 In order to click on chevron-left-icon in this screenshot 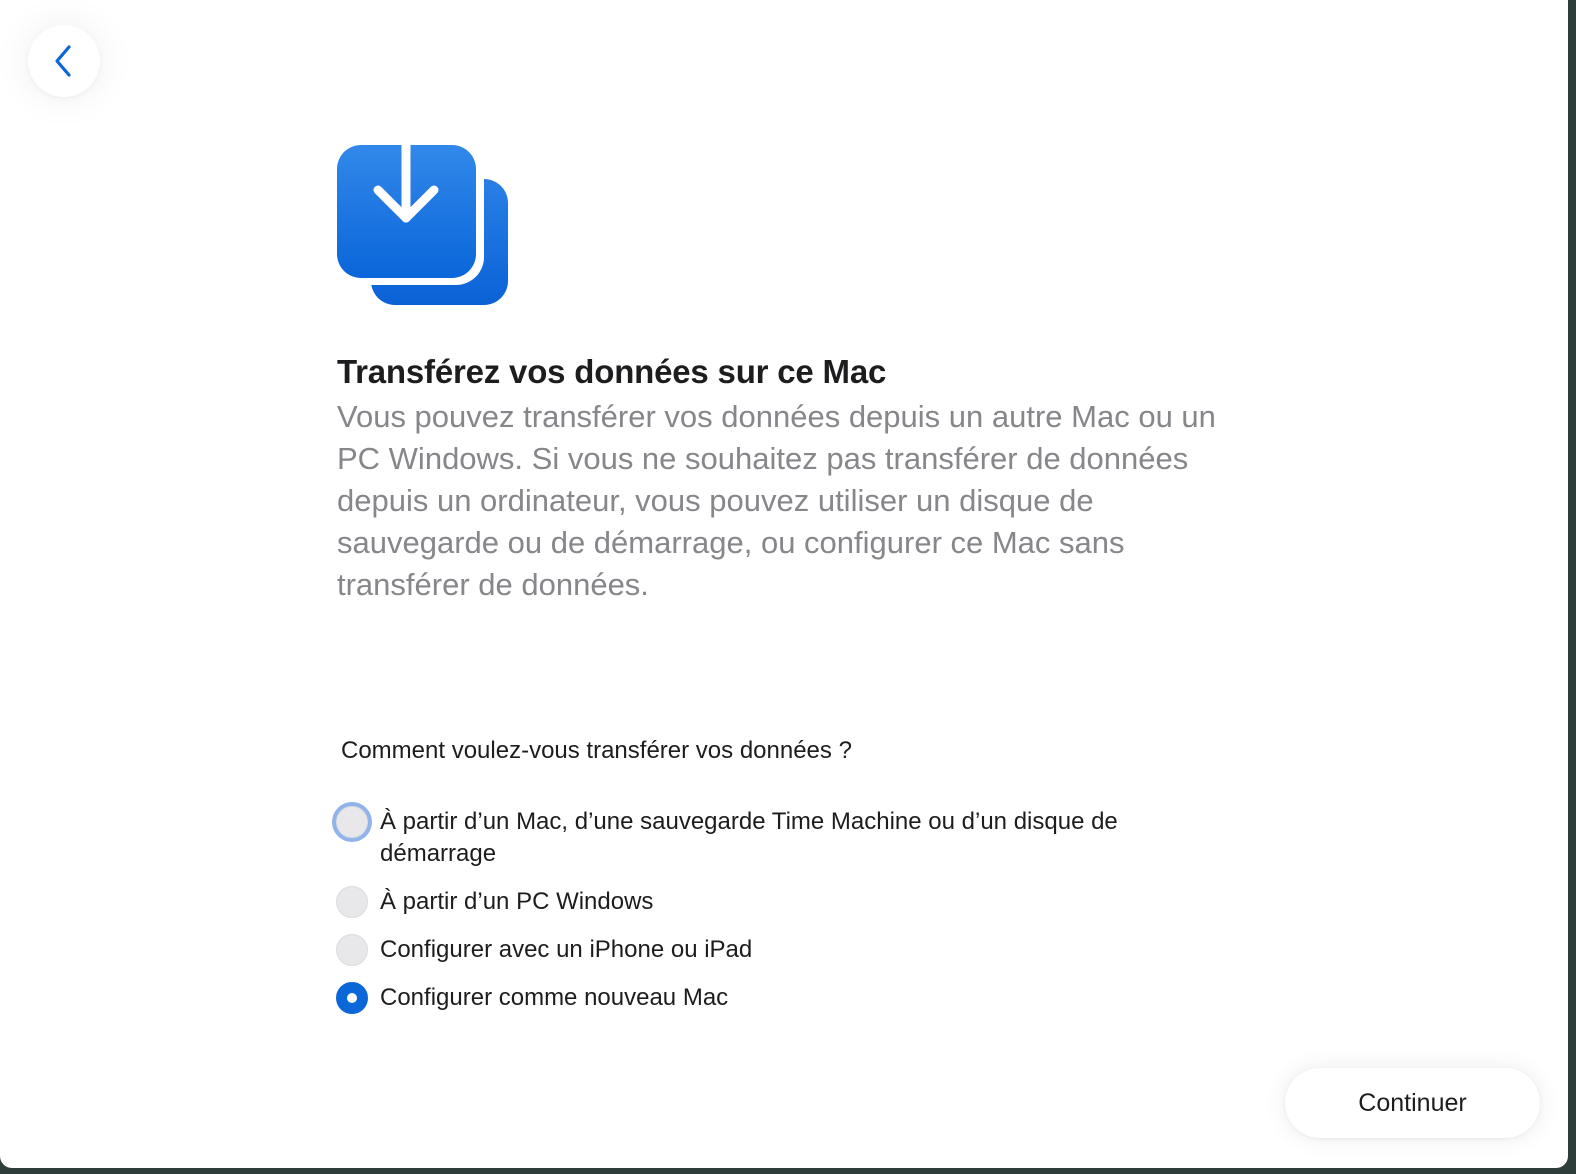, I will do `click(63, 61)`.